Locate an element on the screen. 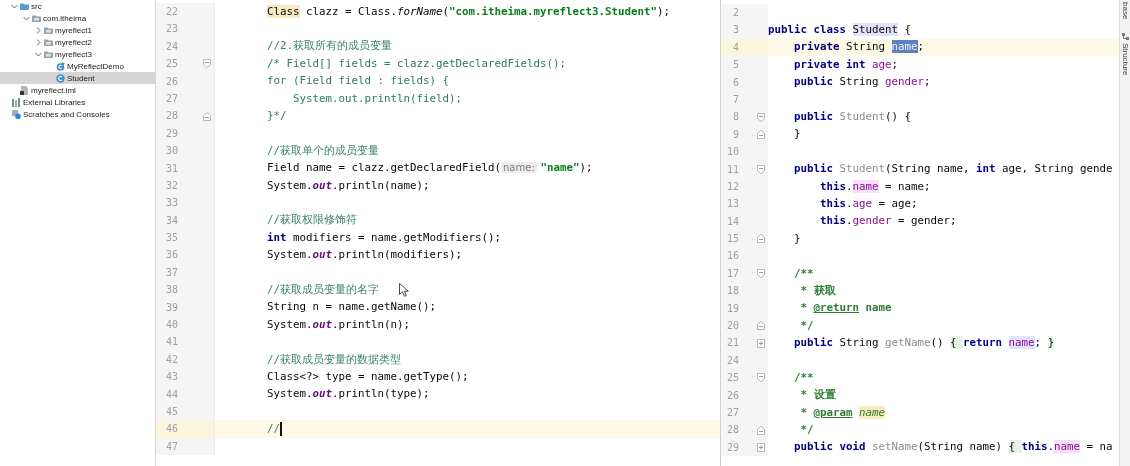 This screenshot has width=1130, height=466. libraries-icon is located at coordinates (16, 102).